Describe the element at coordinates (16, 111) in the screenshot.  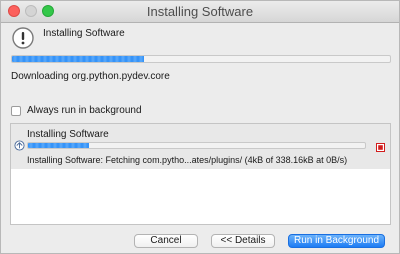
I see `always-run-in-background-checkbox` at that location.